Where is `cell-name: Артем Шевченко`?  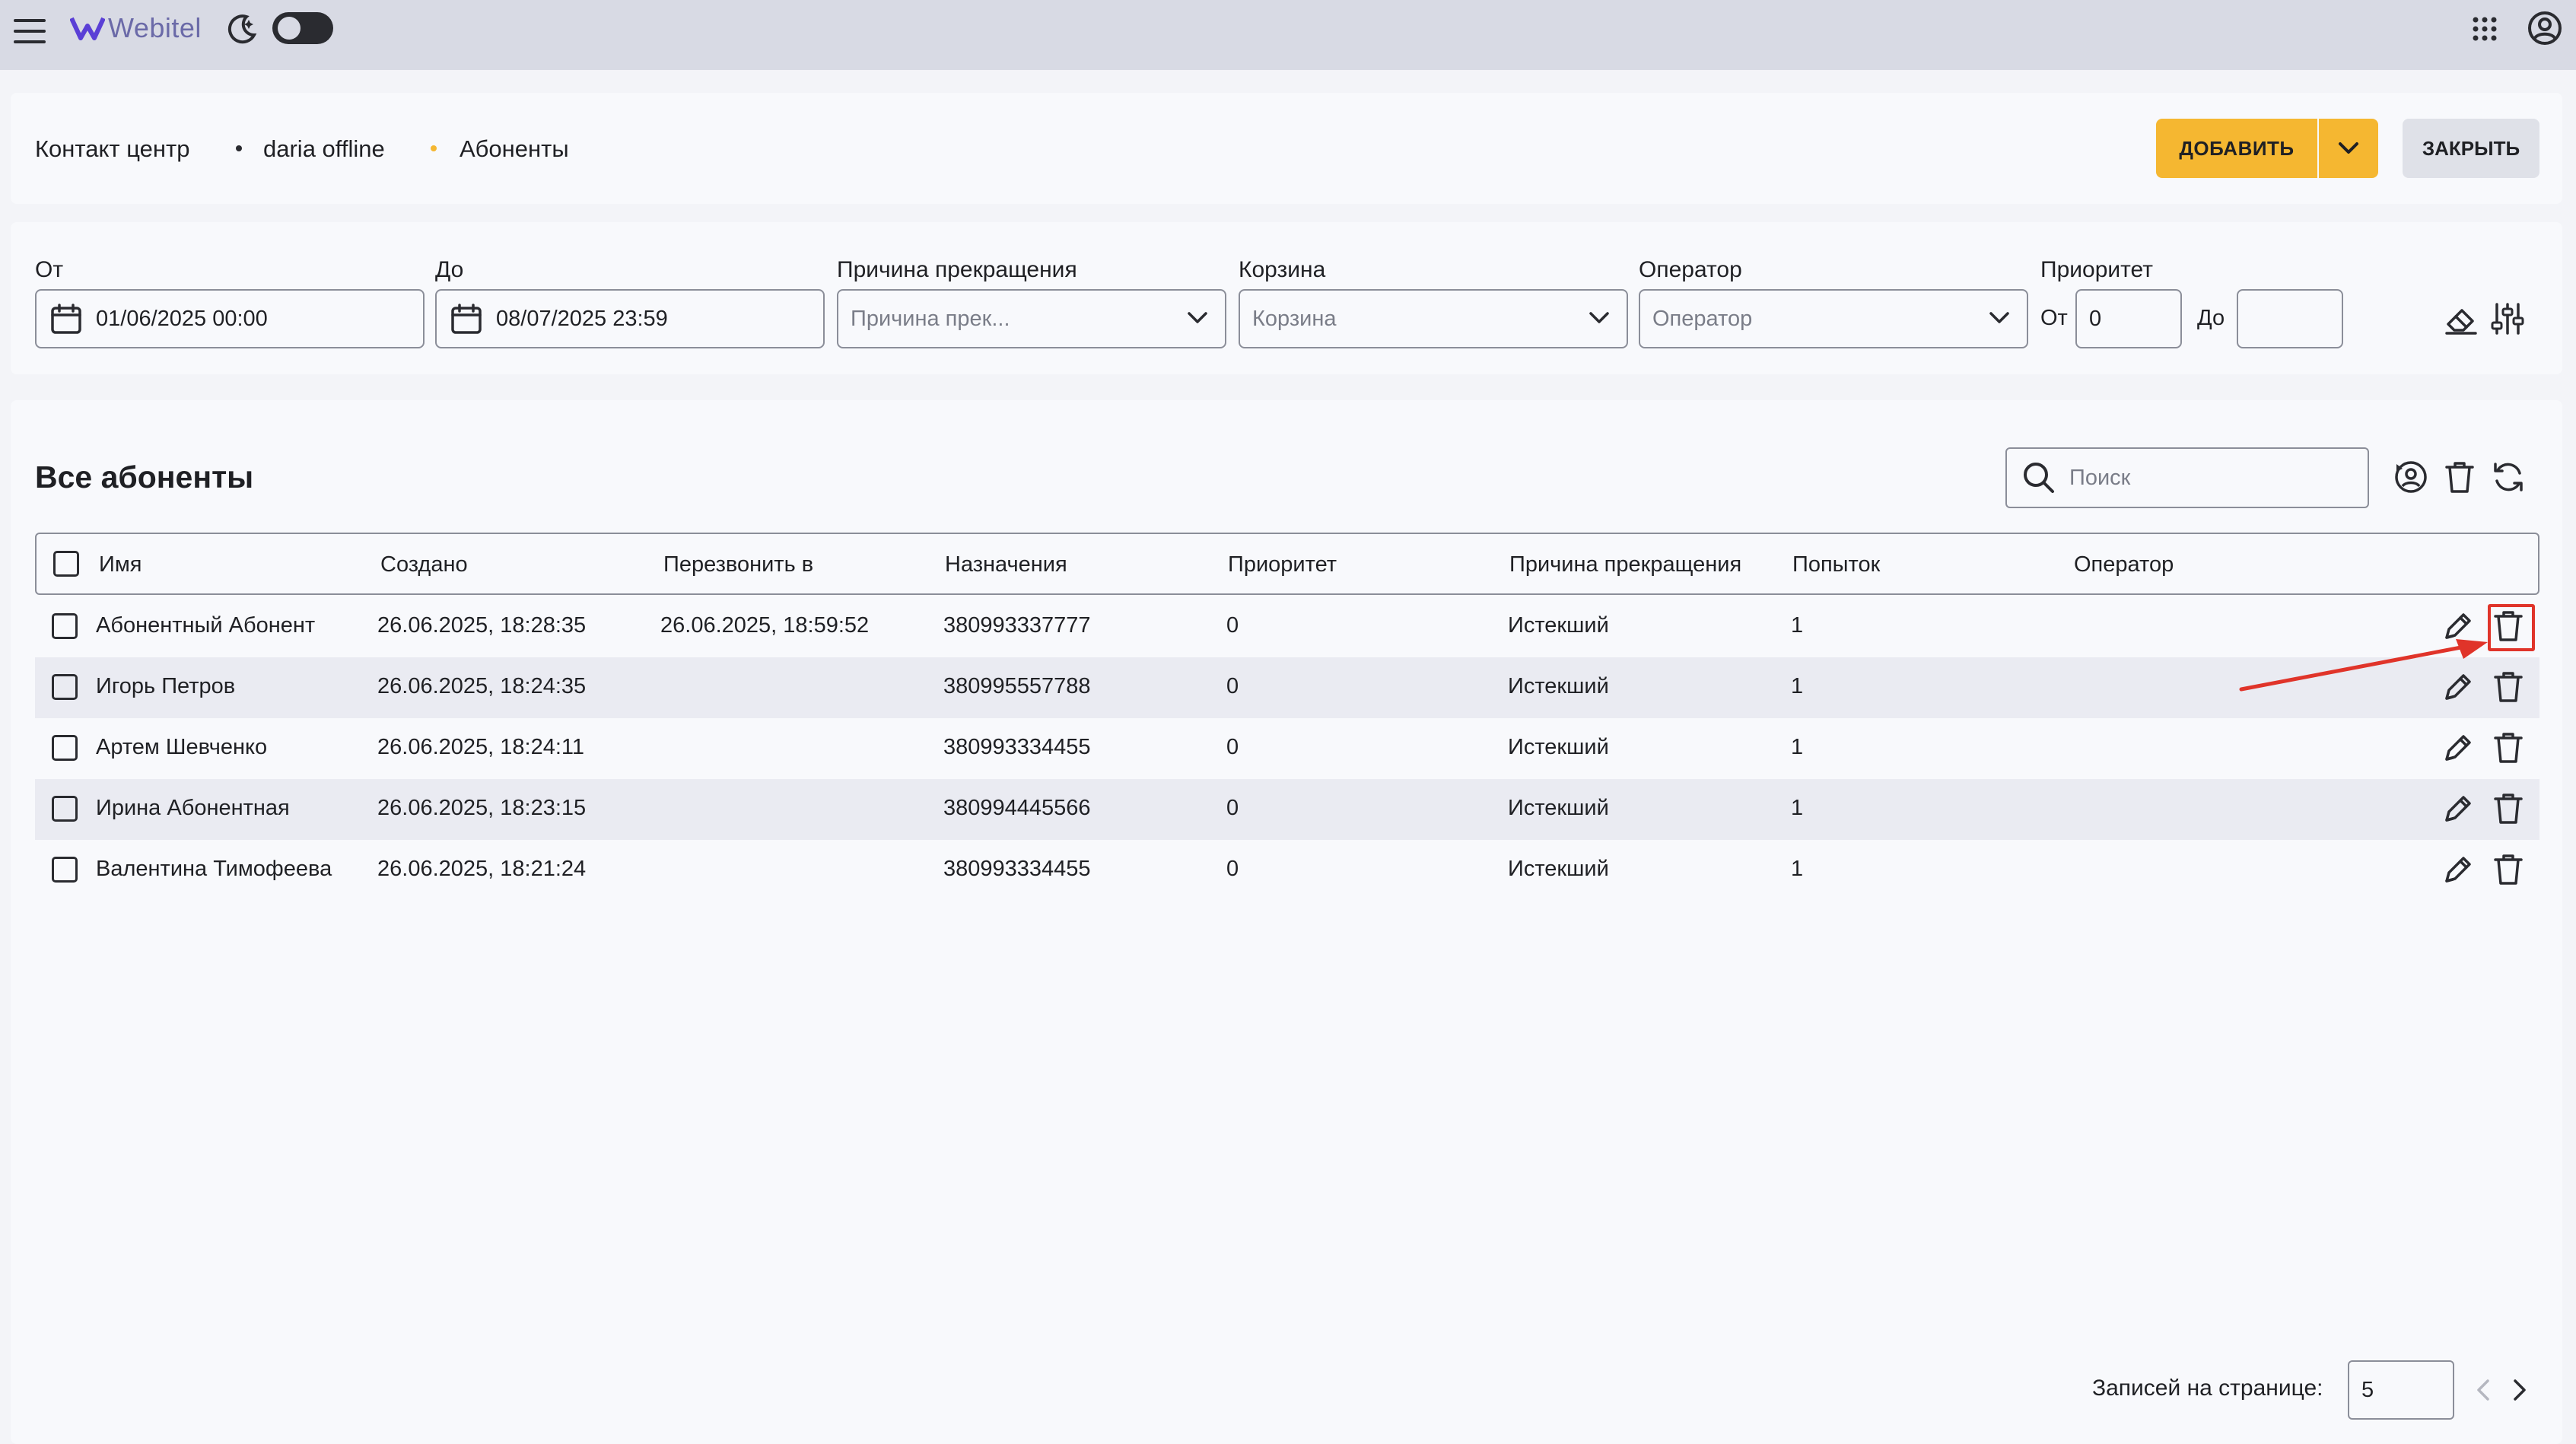 cell-name: Артем Шевченко is located at coordinates (182, 747).